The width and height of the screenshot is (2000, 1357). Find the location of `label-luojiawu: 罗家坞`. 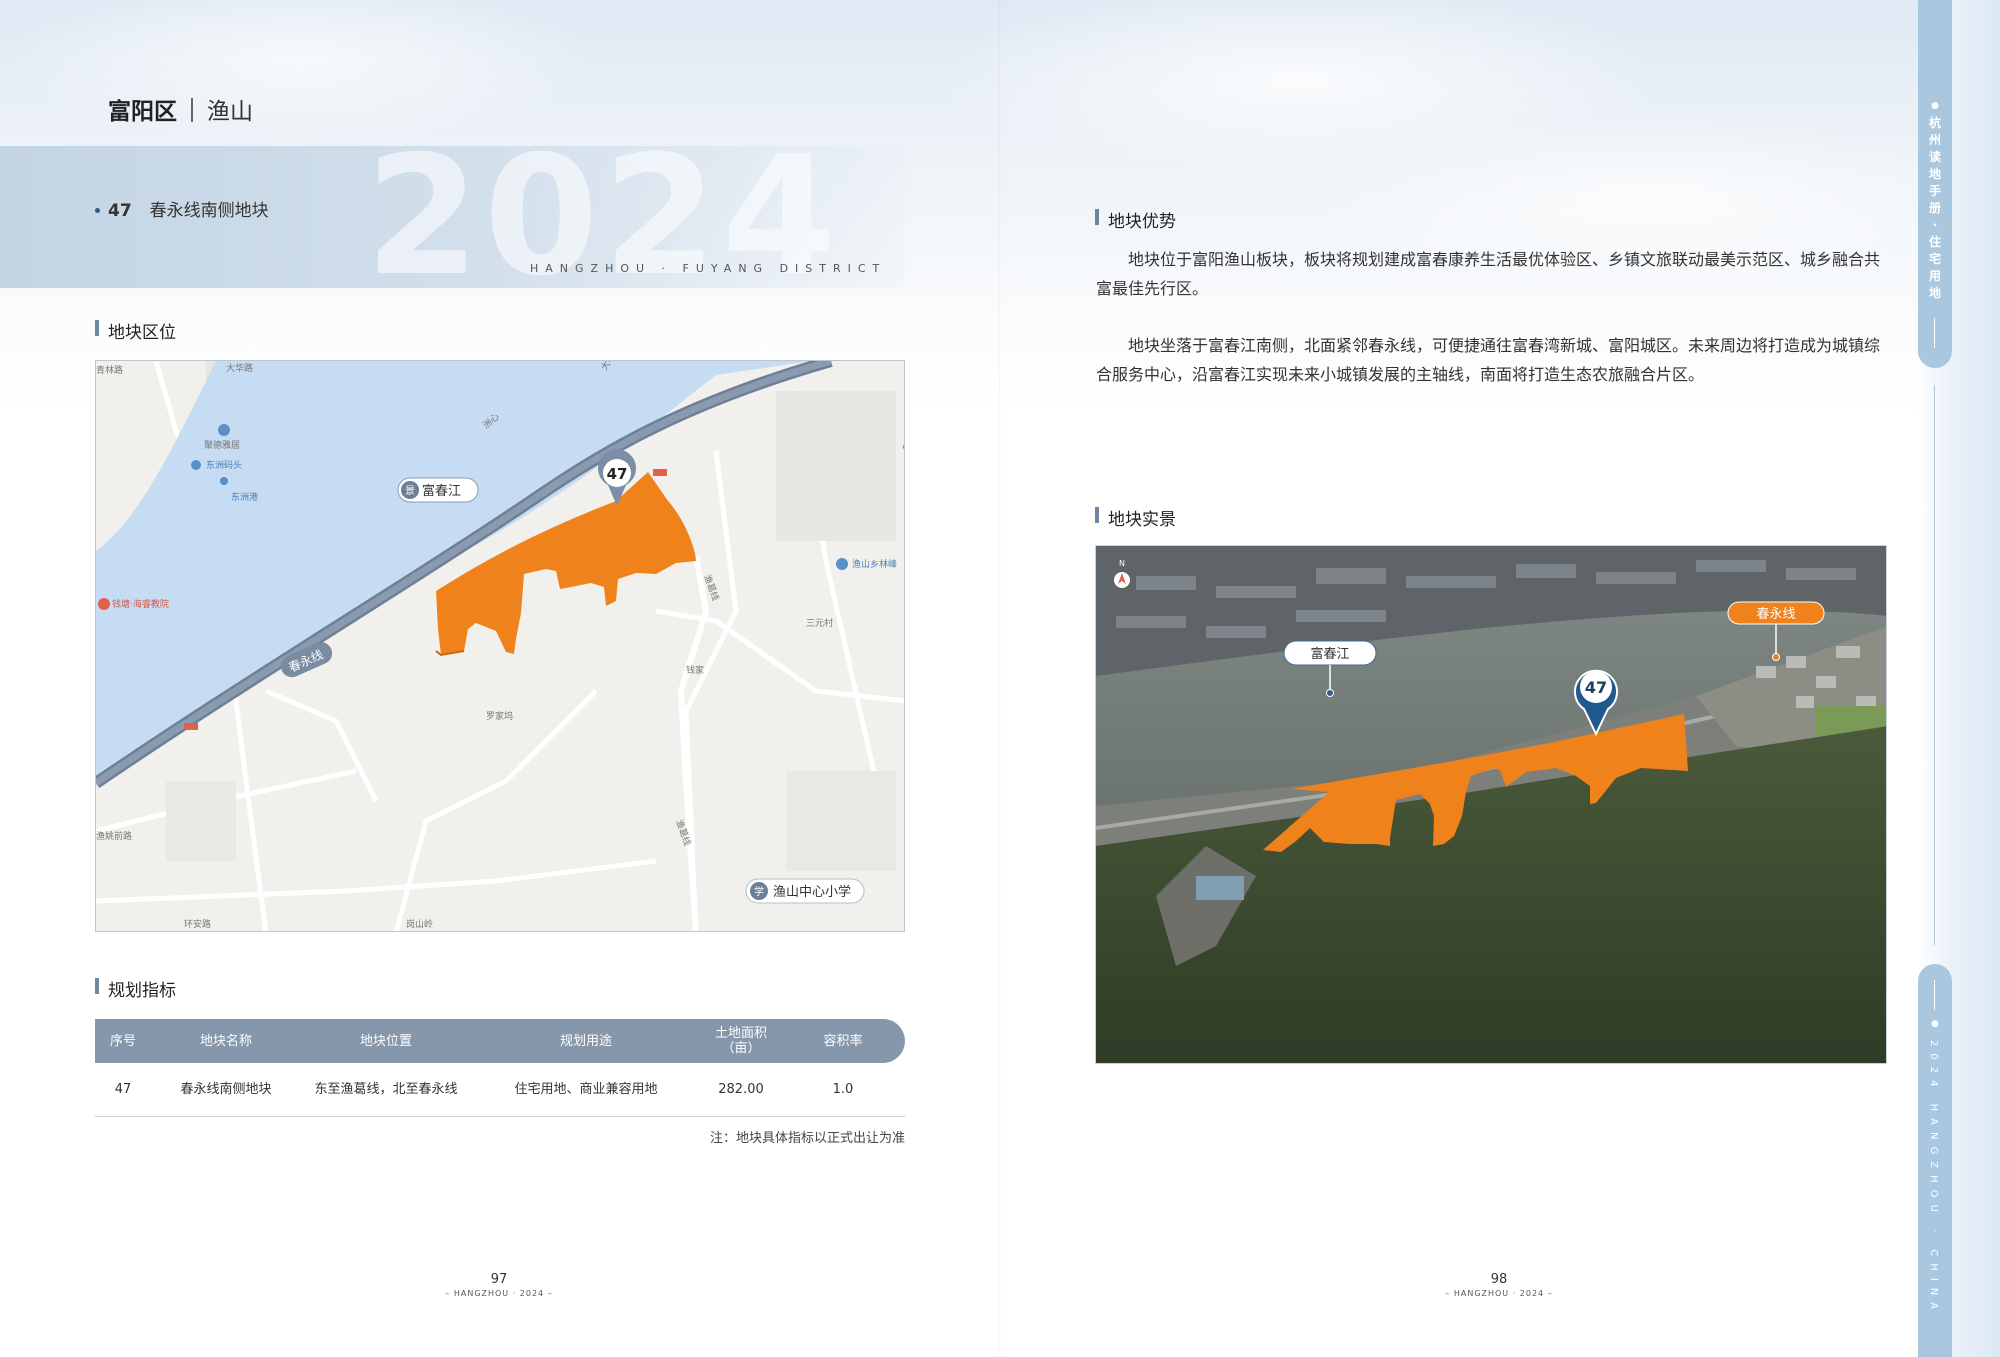

label-luojiawu: 罗家坞 is located at coordinates (499, 716).